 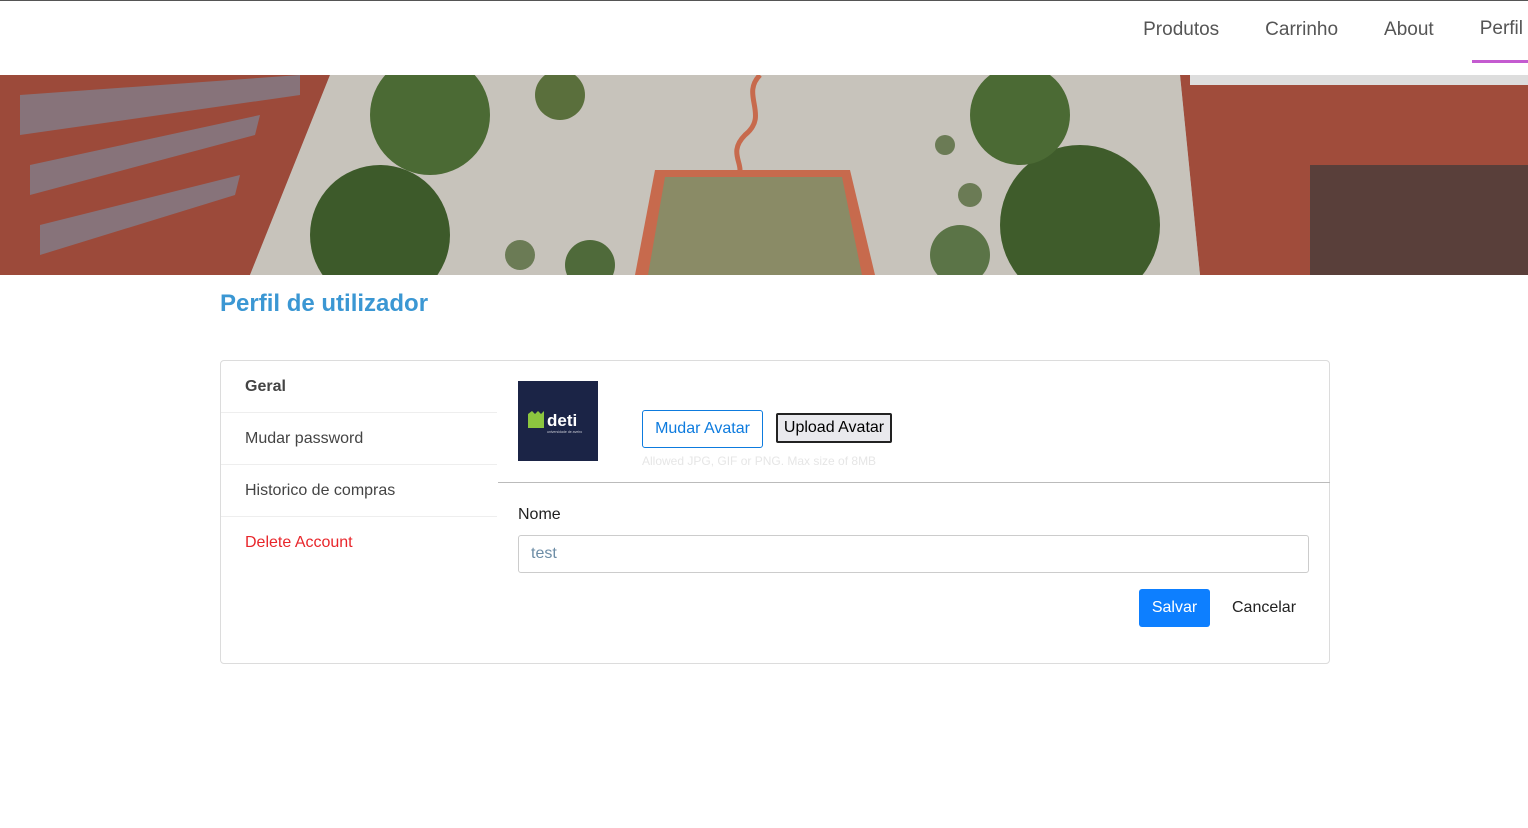 I want to click on save-button: Salvar, so click(x=1174, y=608).